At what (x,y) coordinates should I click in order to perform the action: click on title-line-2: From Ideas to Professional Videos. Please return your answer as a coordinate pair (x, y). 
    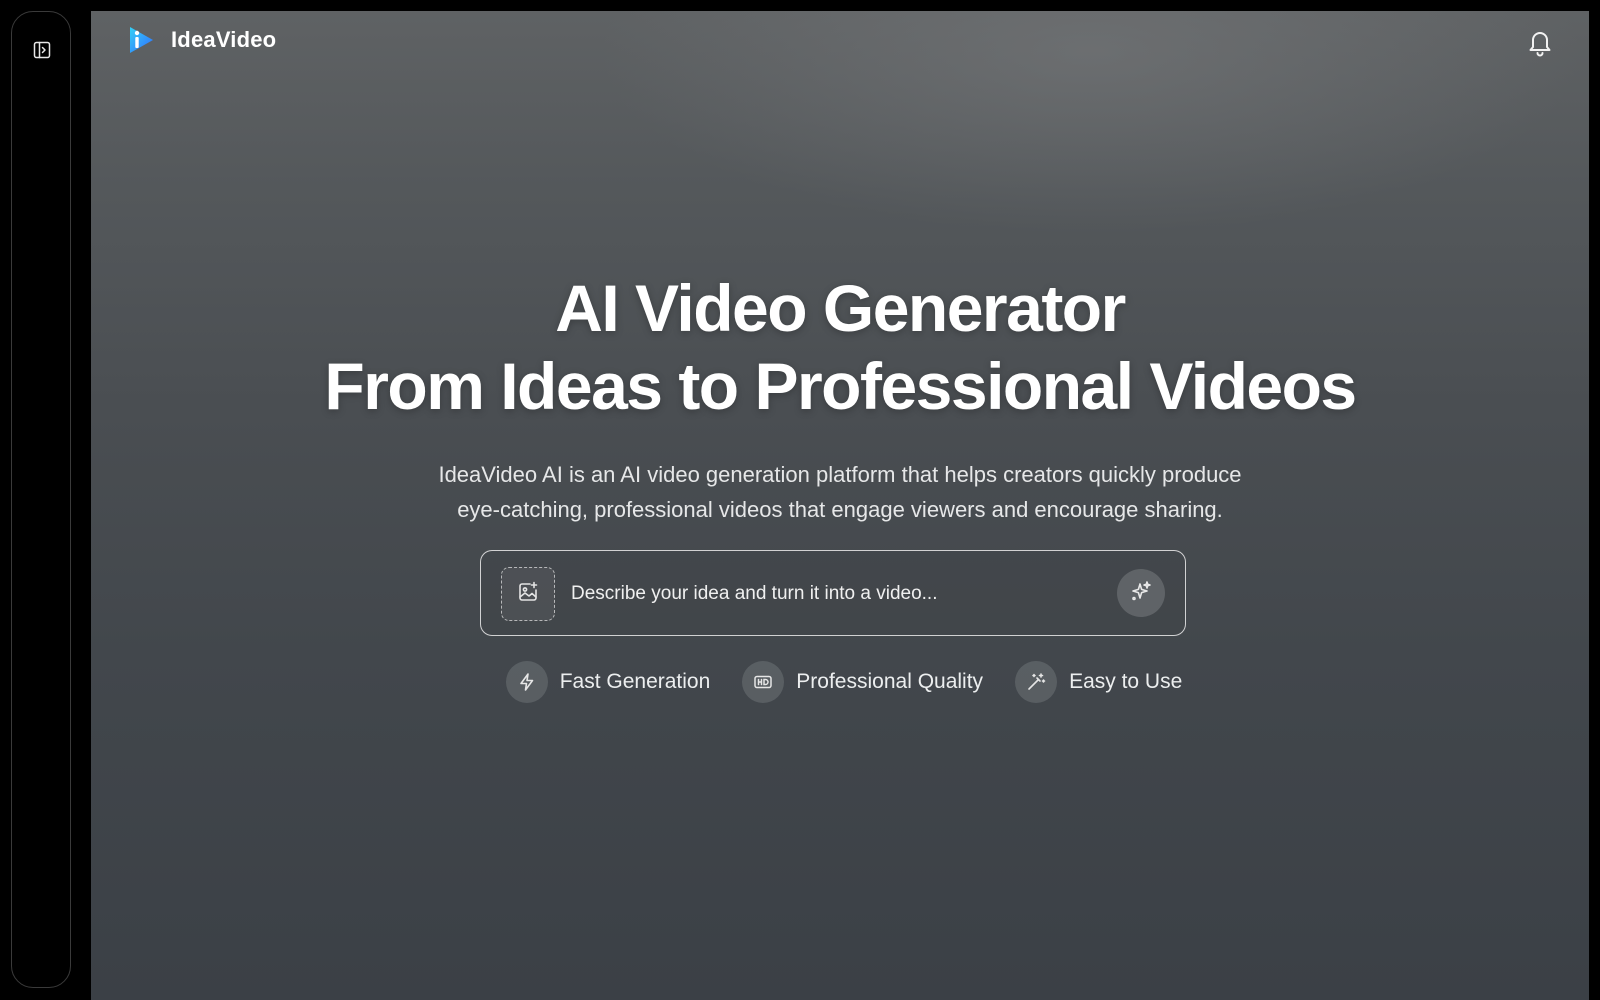
    Looking at the image, I should click on (840, 386).